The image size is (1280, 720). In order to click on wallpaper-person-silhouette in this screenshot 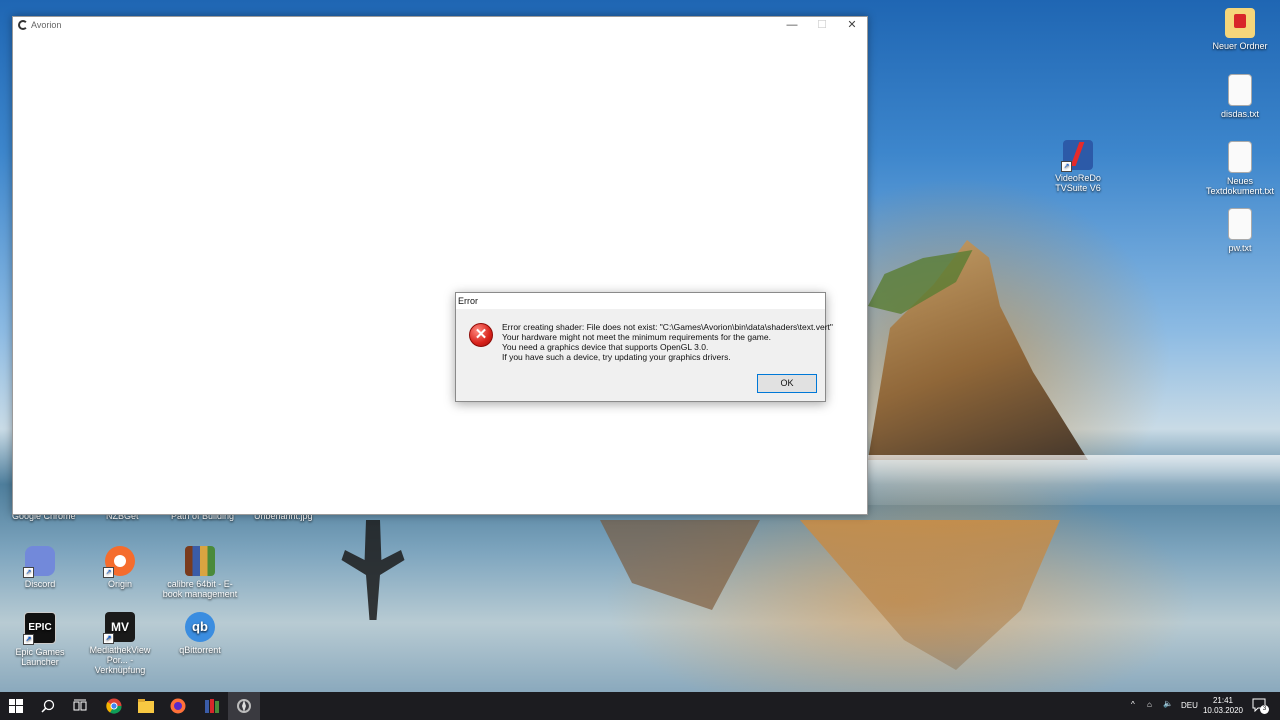, I will do `click(373, 570)`.